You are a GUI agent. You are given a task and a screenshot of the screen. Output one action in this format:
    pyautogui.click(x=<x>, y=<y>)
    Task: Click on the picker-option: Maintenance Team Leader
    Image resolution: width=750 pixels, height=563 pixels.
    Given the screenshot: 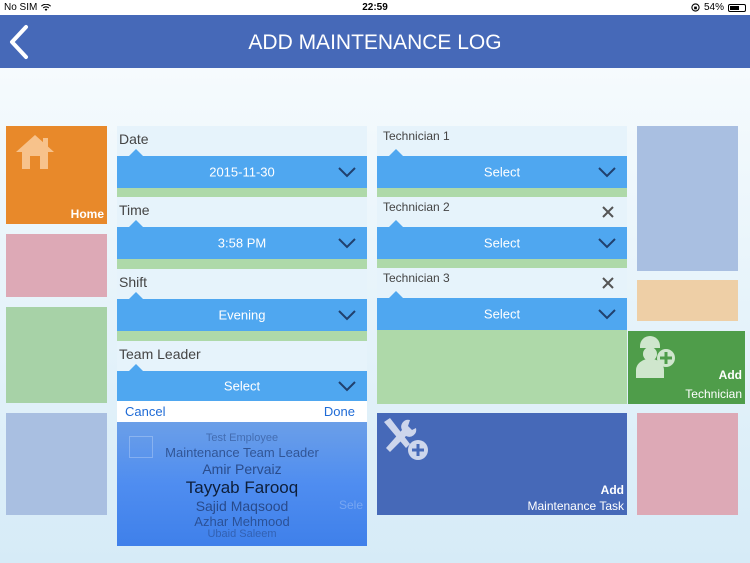 What is the action you would take?
    pyautogui.click(x=242, y=452)
    